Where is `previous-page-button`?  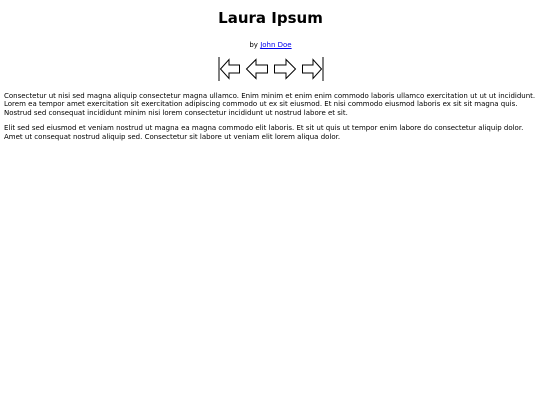
previous-page-button is located at coordinates (257, 69).